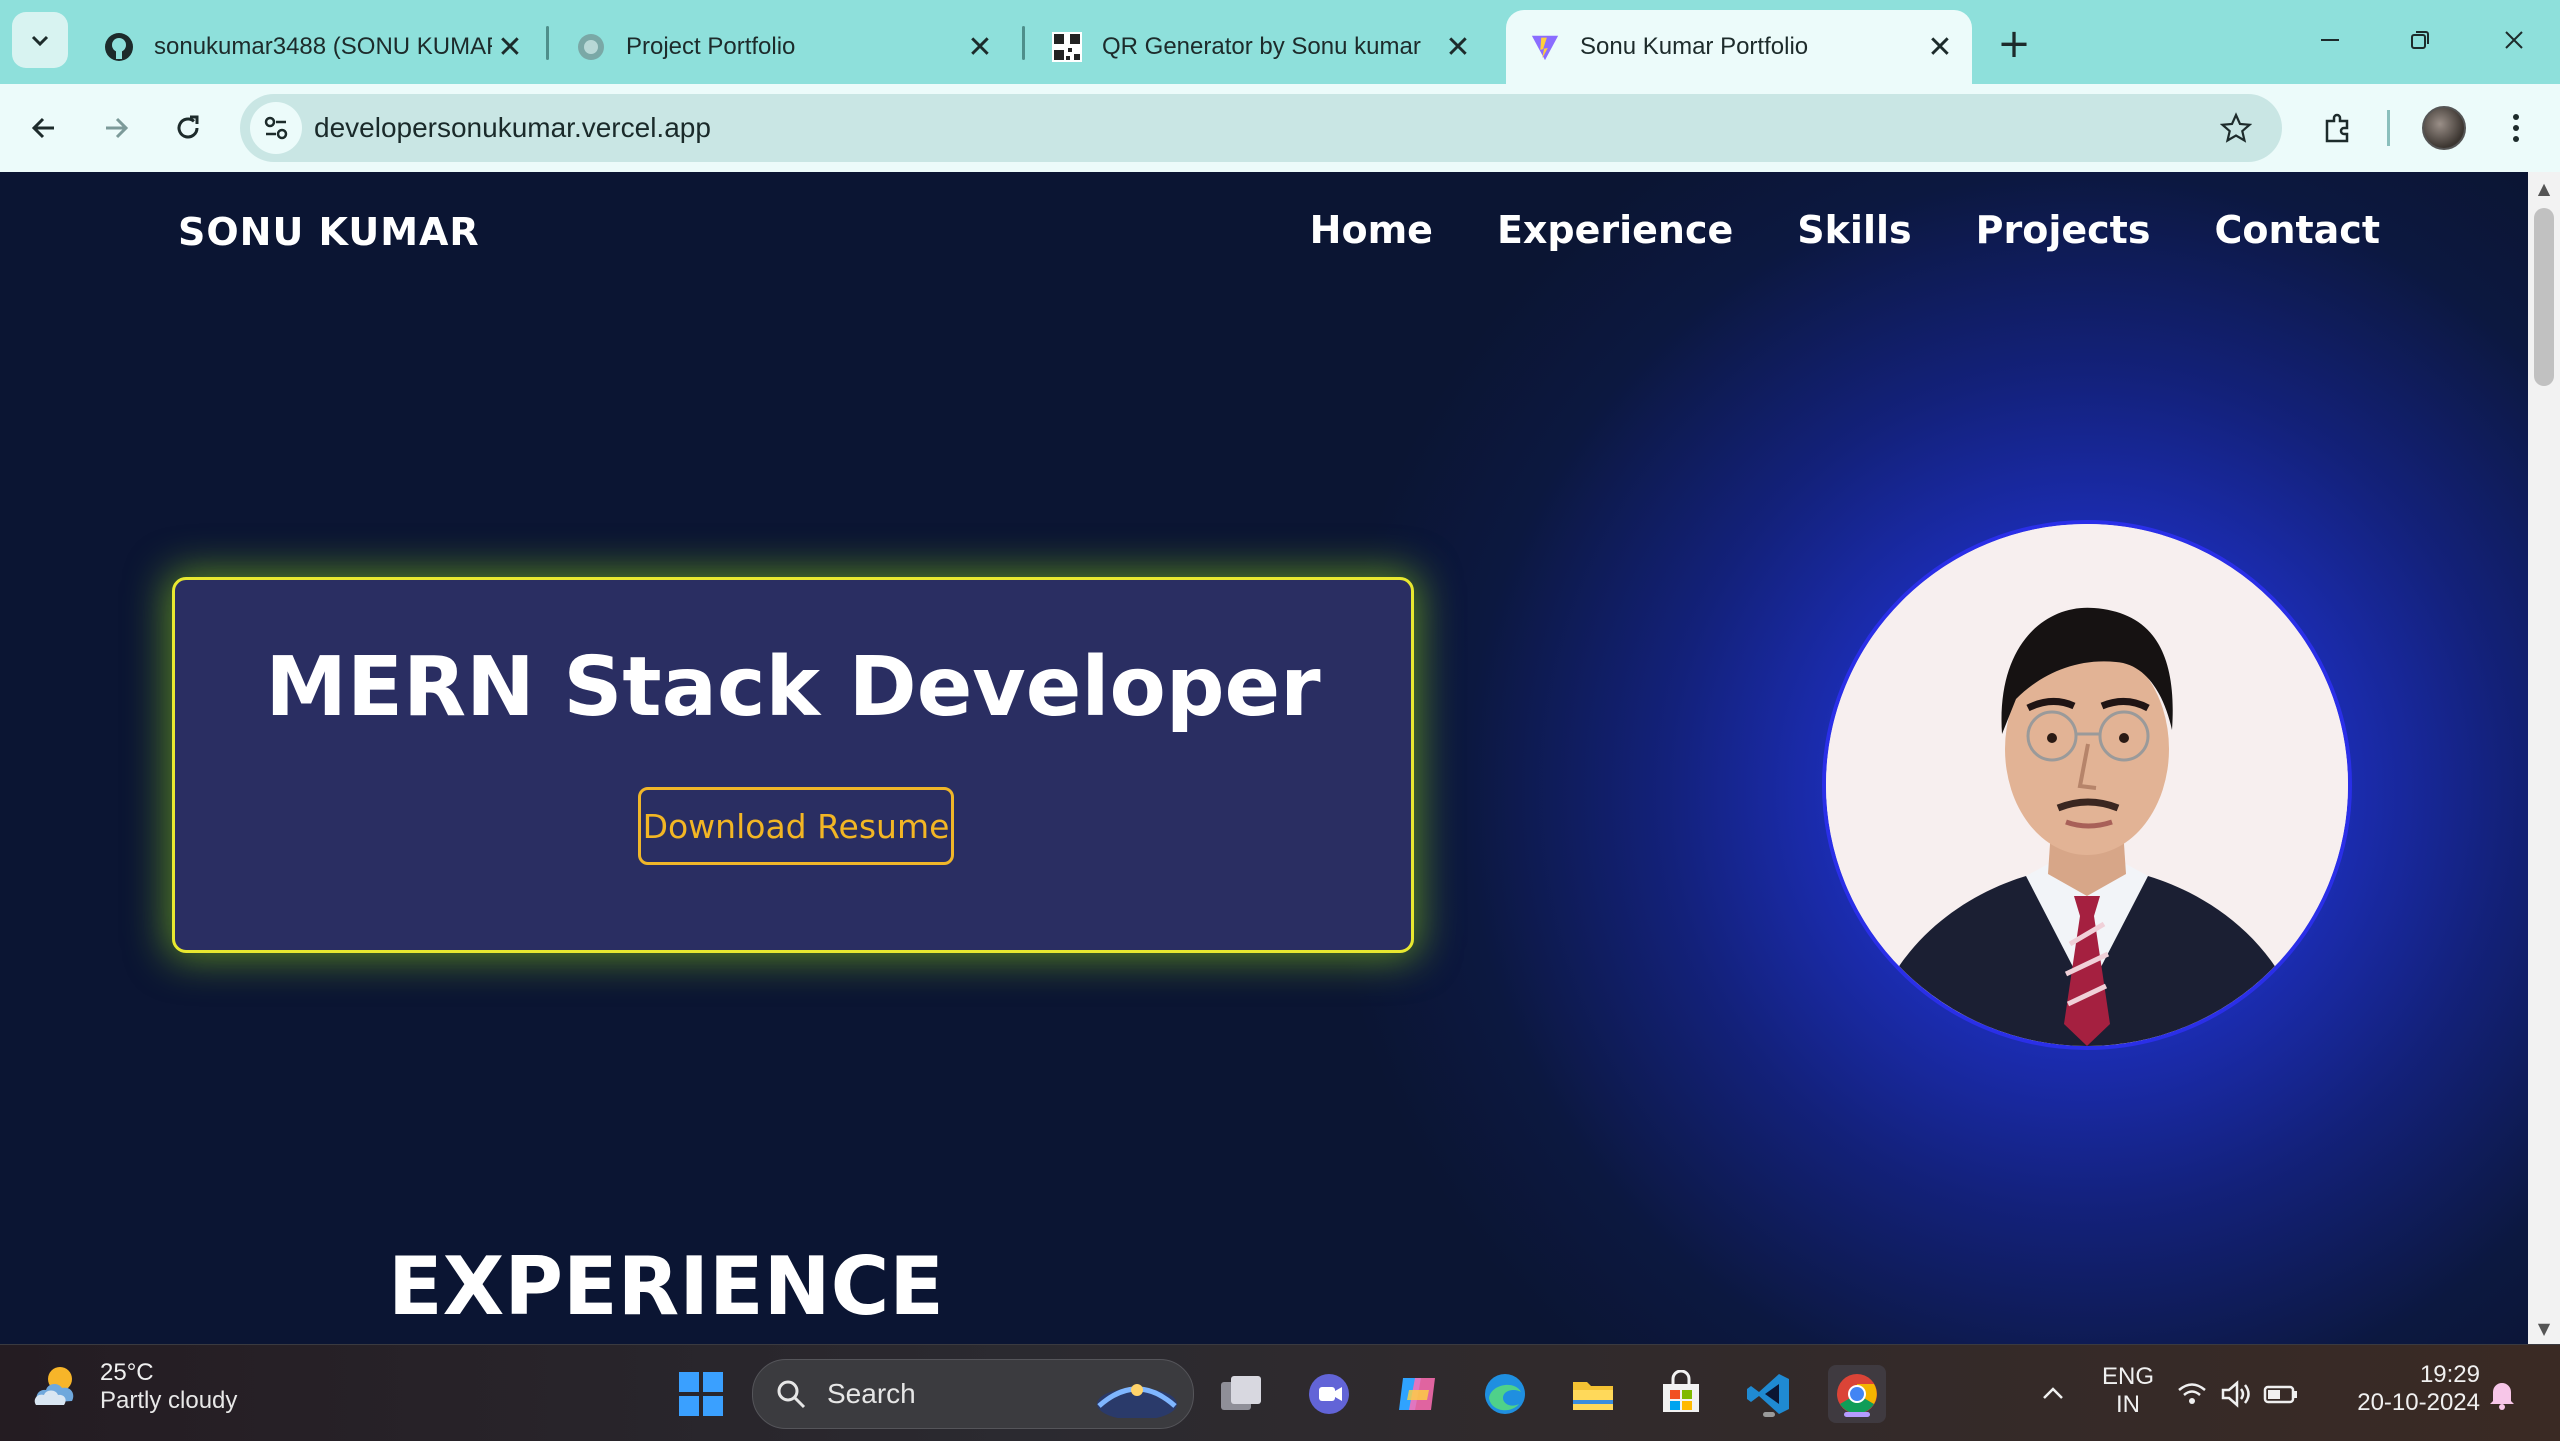 Image resolution: width=2560 pixels, height=1441 pixels. I want to click on star-icon, so click(2236, 127).